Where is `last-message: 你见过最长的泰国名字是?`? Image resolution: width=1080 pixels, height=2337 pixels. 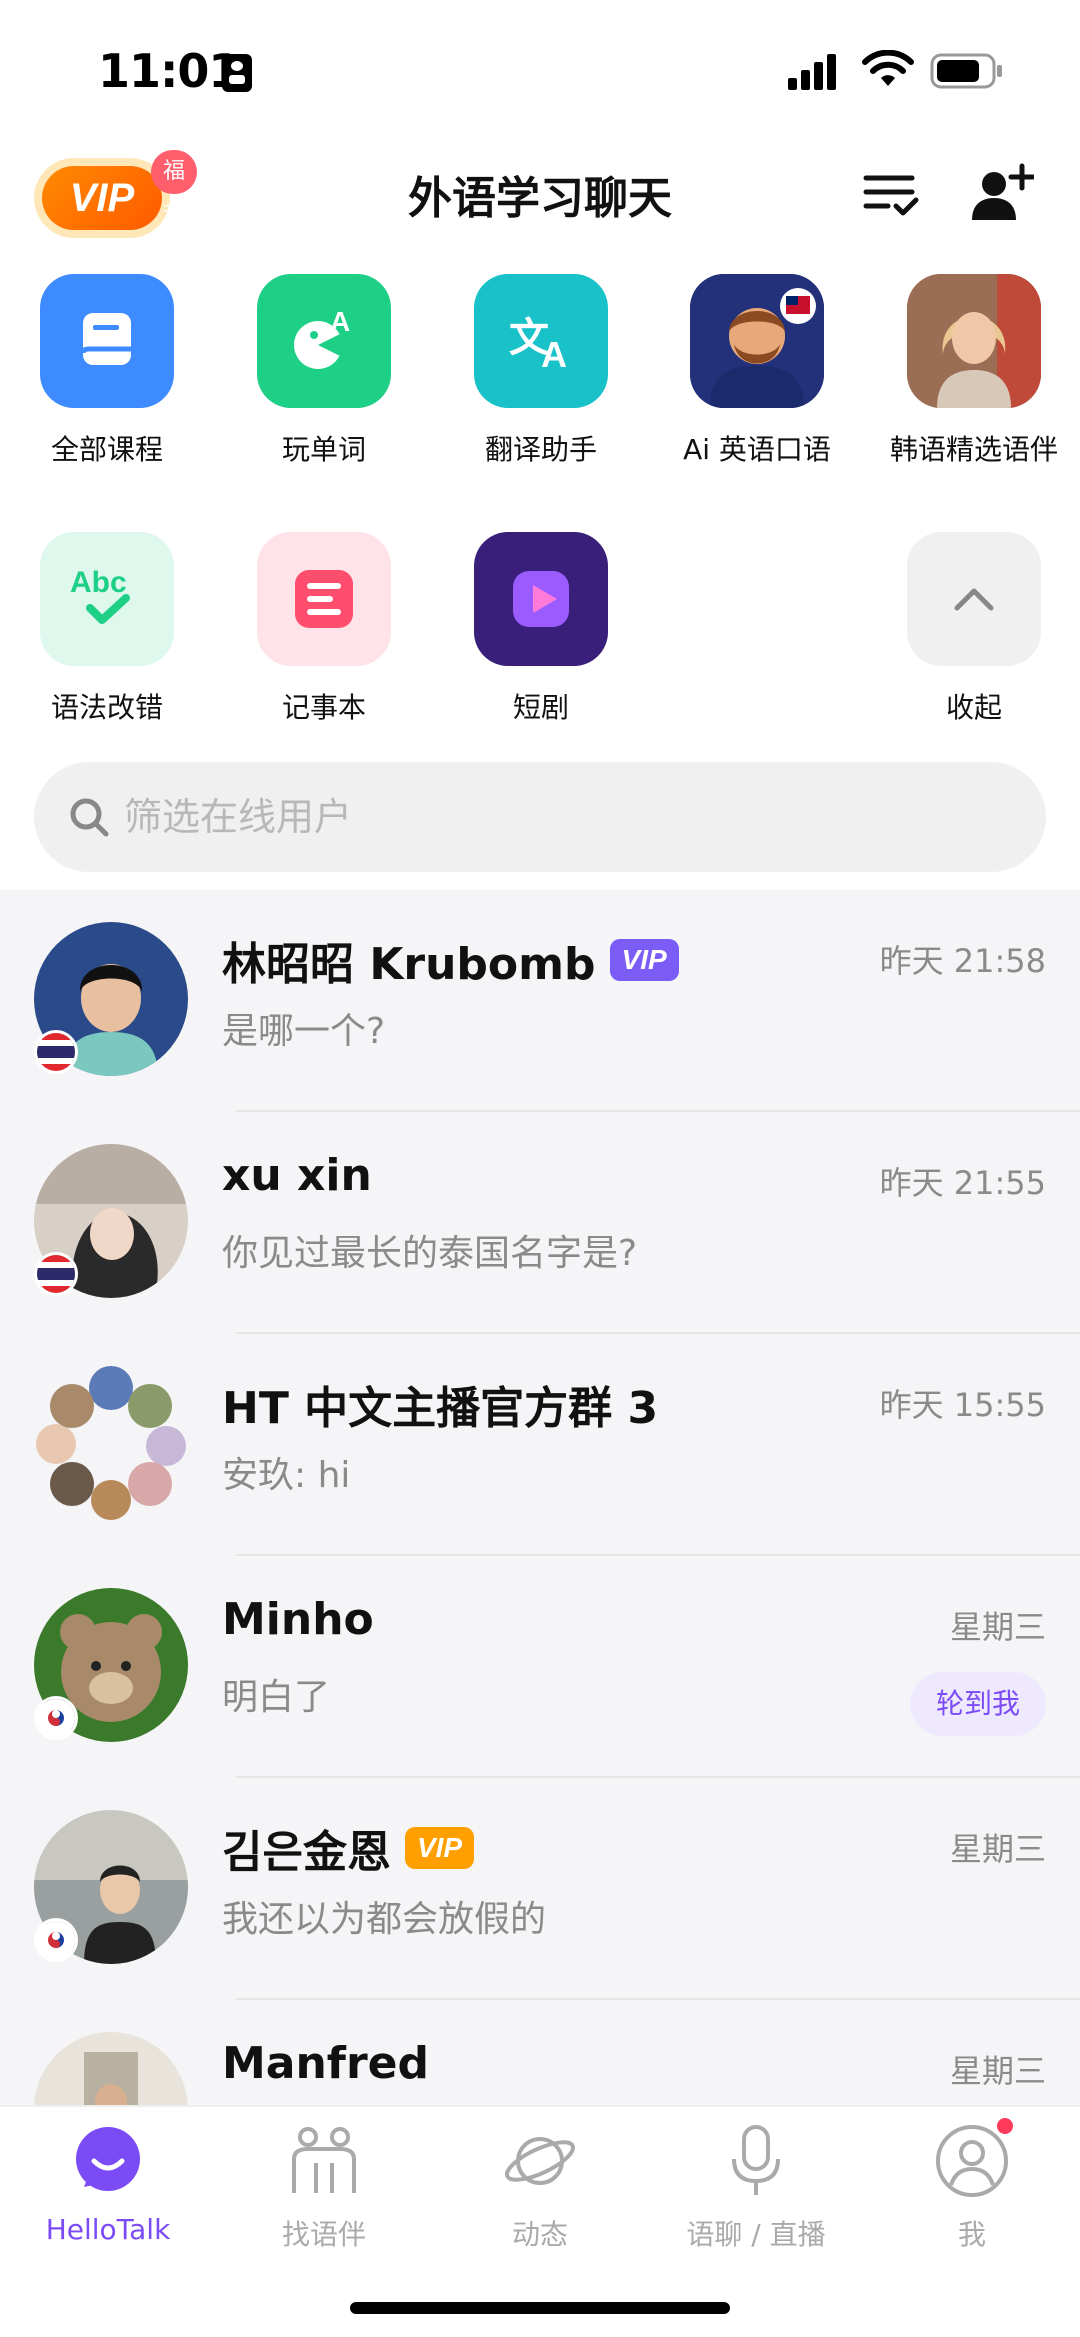
last-message: 你见过最长的泰国名字是? is located at coordinates (430, 1253).